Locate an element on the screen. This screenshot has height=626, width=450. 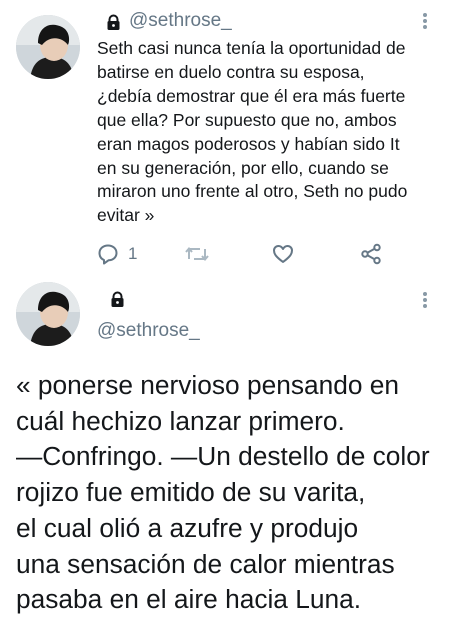
share-icon is located at coordinates (371, 254).